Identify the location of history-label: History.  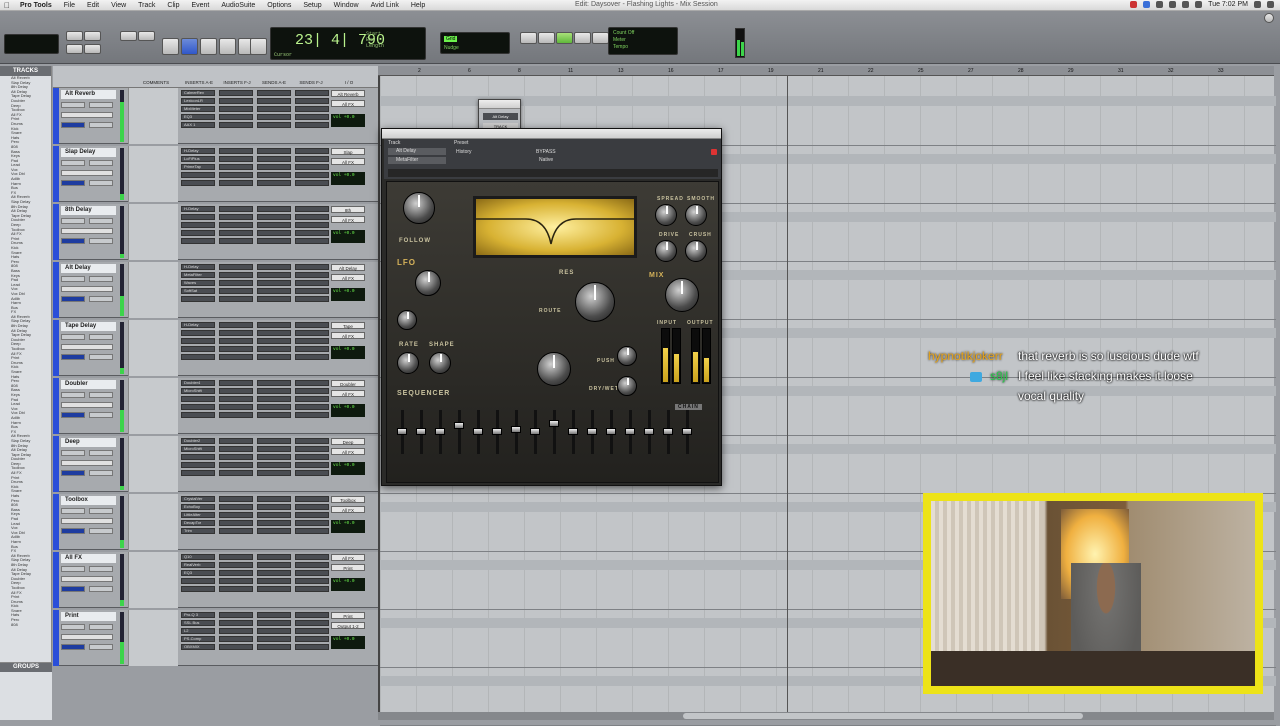
(464, 152).